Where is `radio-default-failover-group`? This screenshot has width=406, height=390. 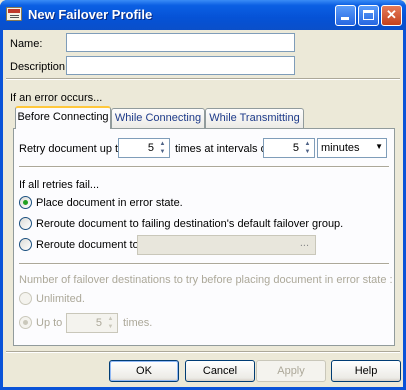
radio-default-failover-group is located at coordinates (25, 223).